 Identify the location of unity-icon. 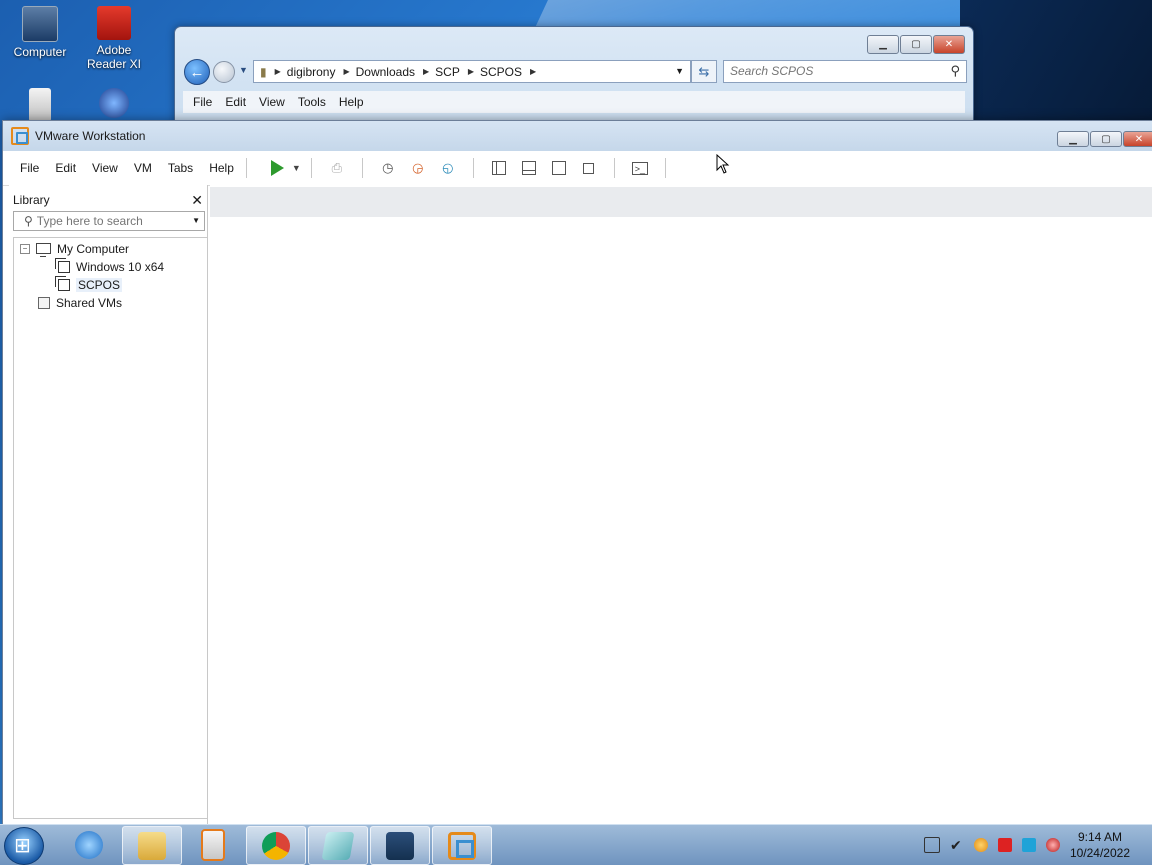
(589, 168).